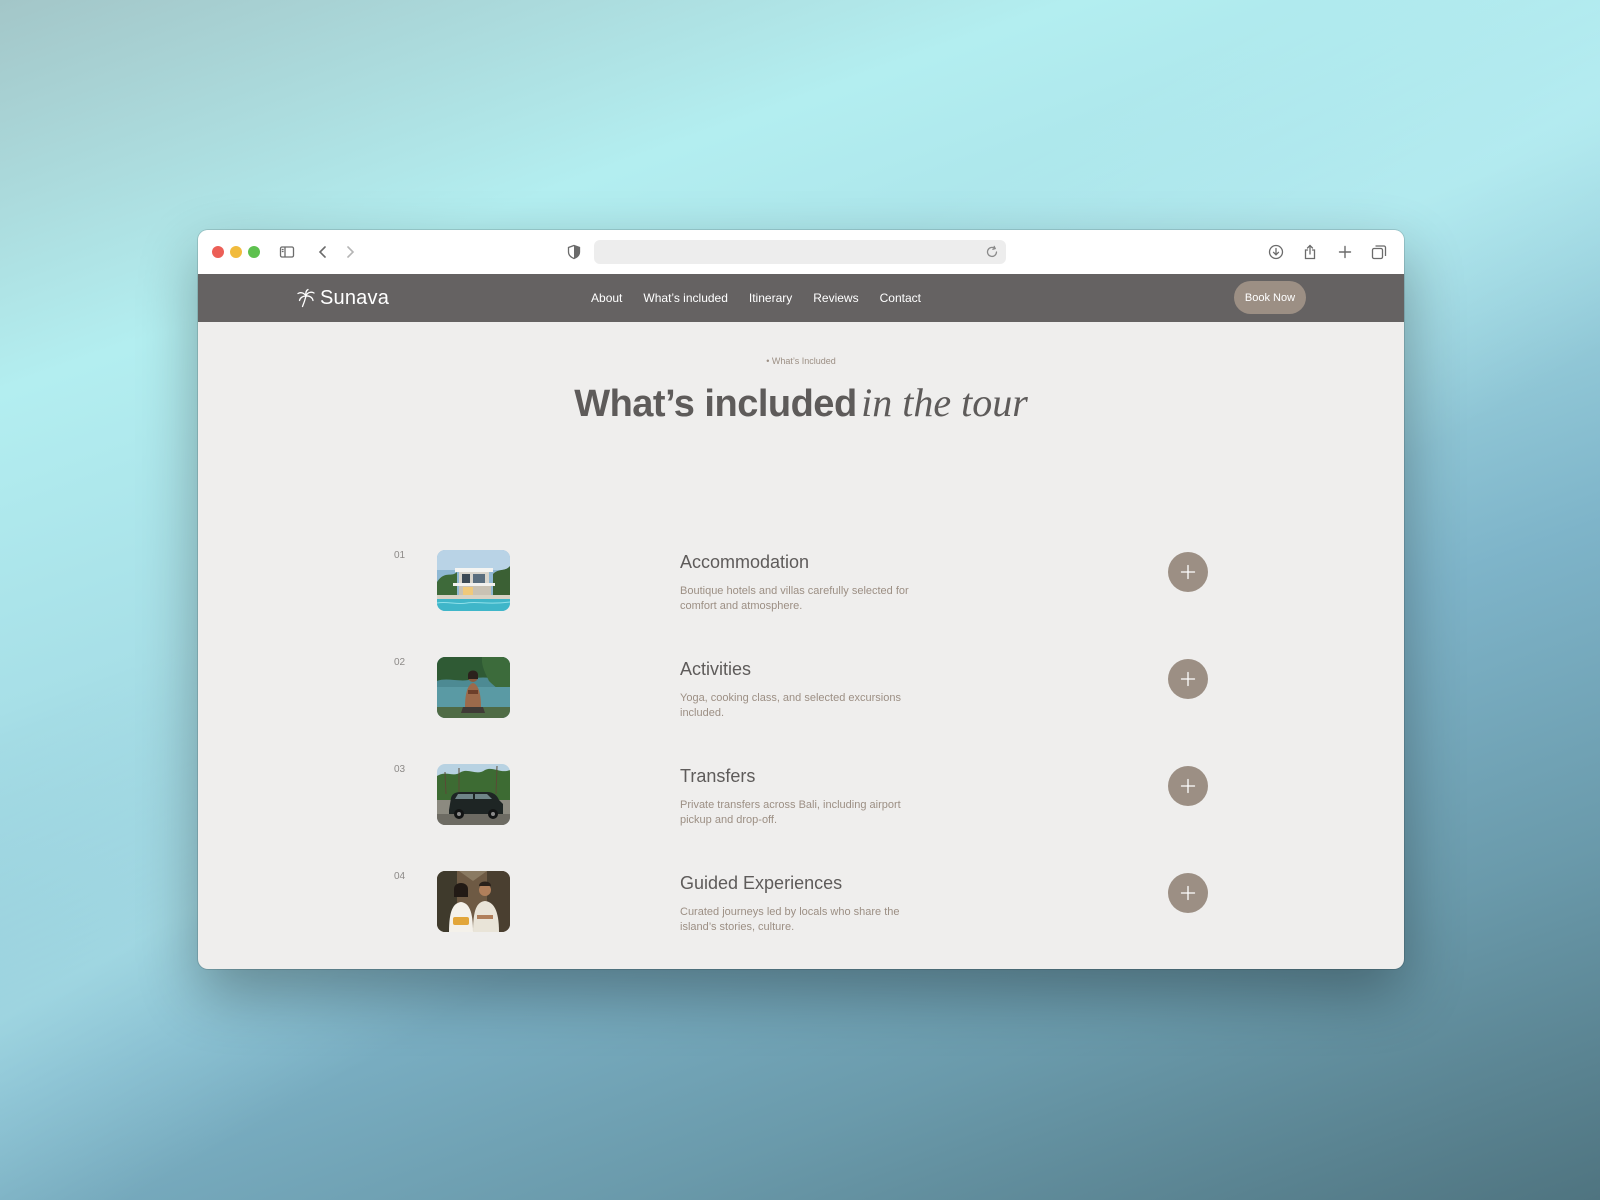  What do you see at coordinates (1270, 297) in the screenshot?
I see `book-now-button: Book Now` at bounding box center [1270, 297].